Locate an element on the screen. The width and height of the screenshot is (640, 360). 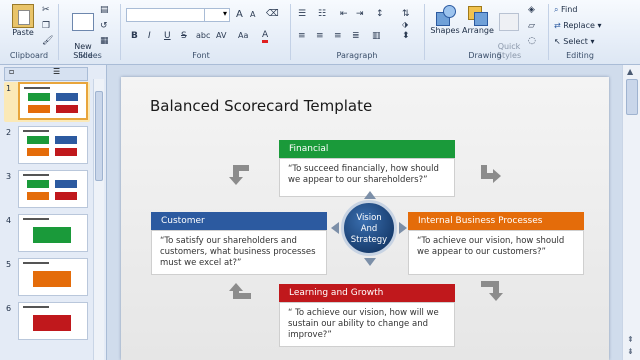
arrange-button: Arrange is located at coordinates (478, 19).